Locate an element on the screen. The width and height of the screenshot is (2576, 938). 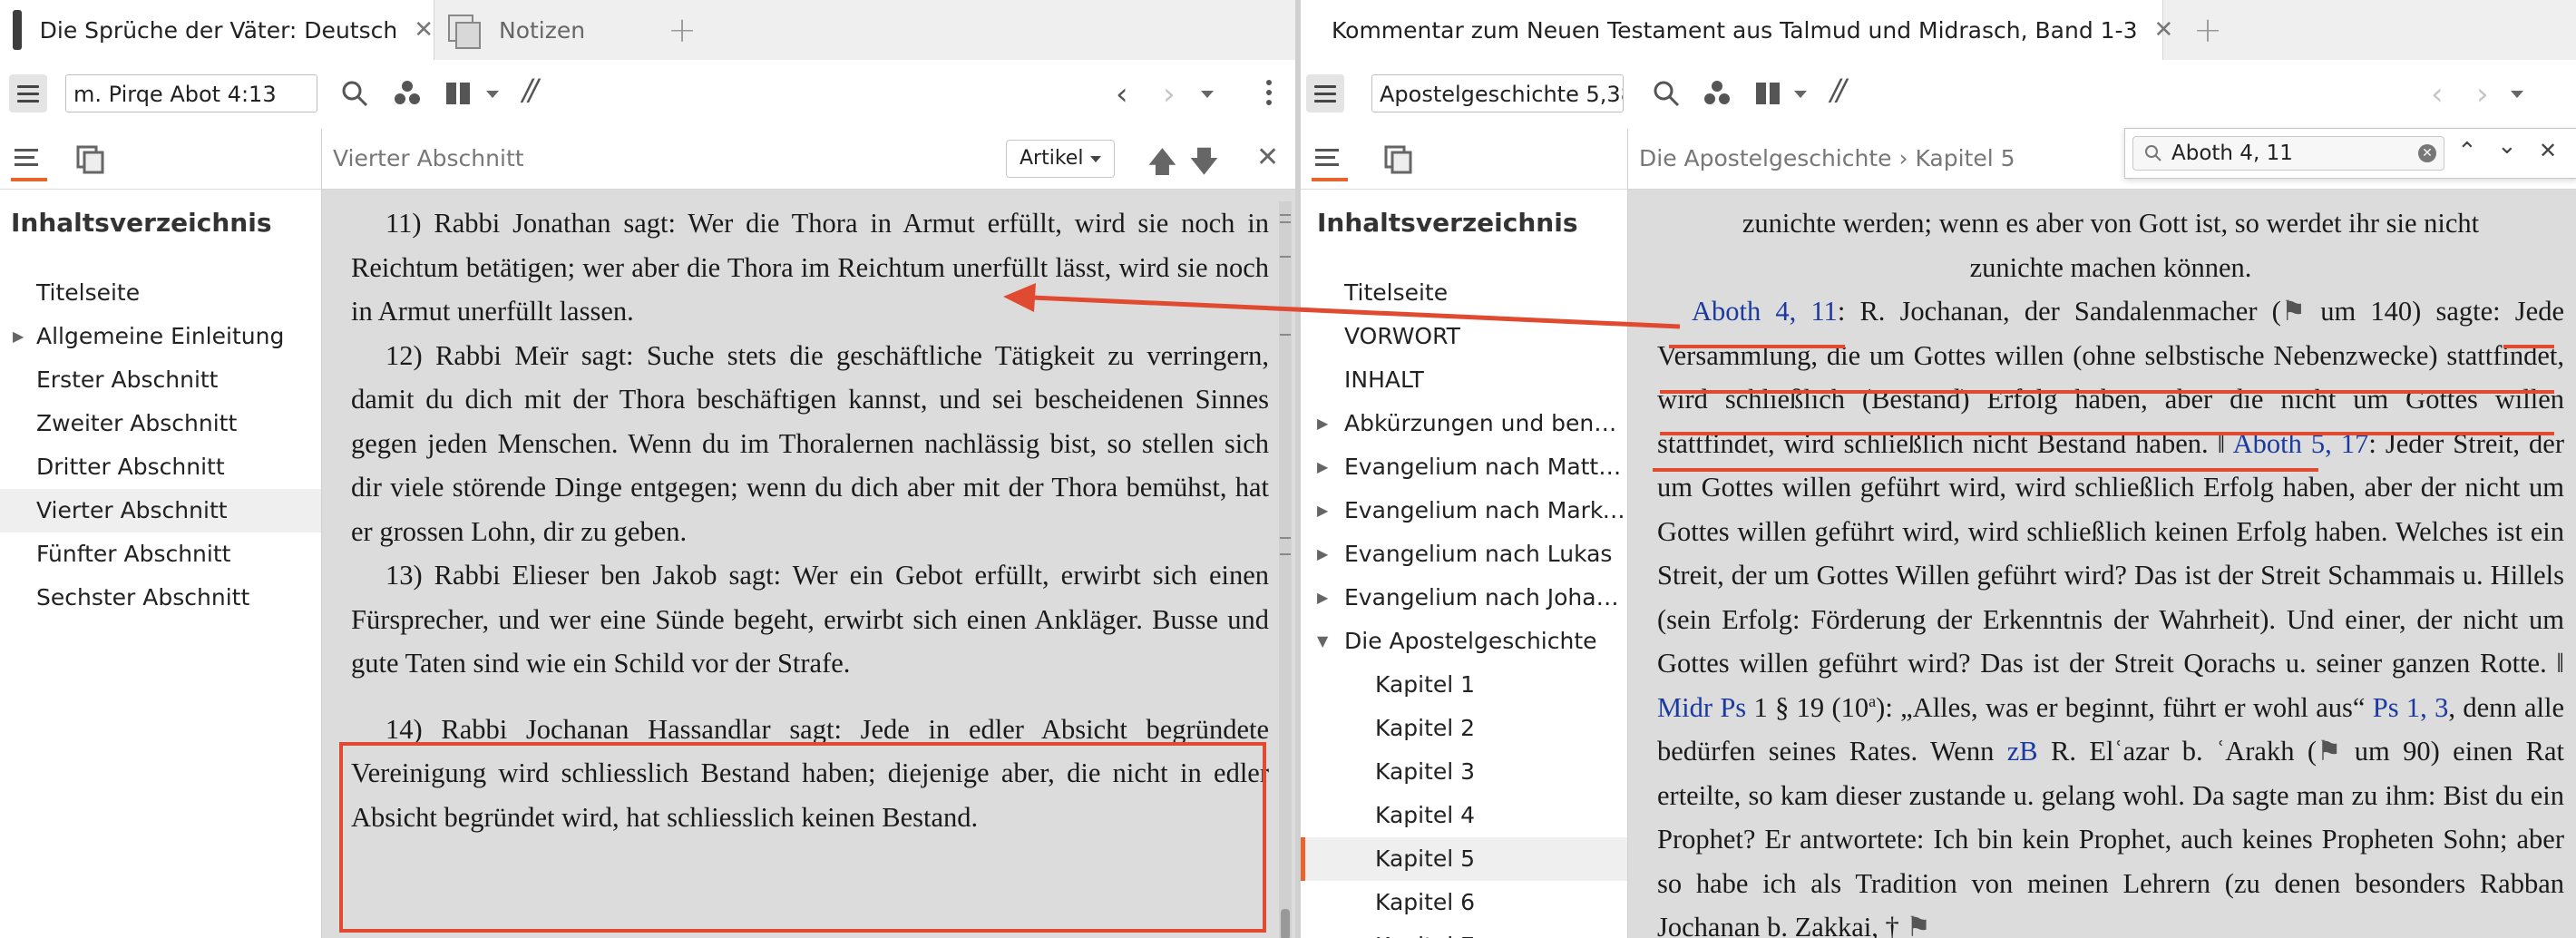
connector-arrow is located at coordinates (1342, 306).